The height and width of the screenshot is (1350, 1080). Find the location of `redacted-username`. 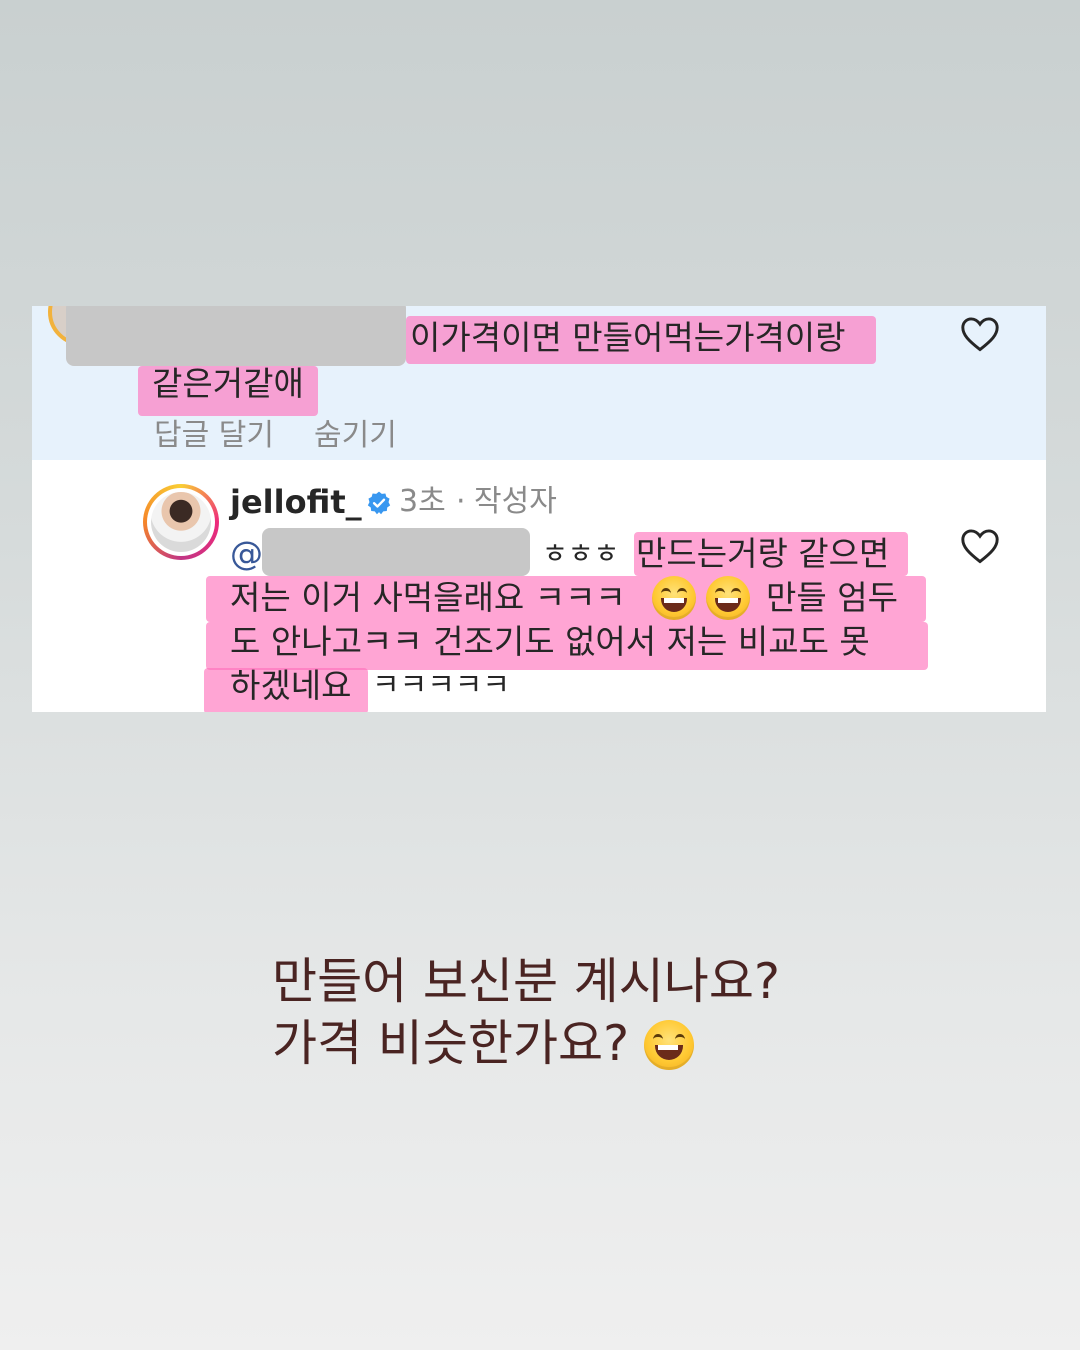

redacted-username is located at coordinates (236, 336).